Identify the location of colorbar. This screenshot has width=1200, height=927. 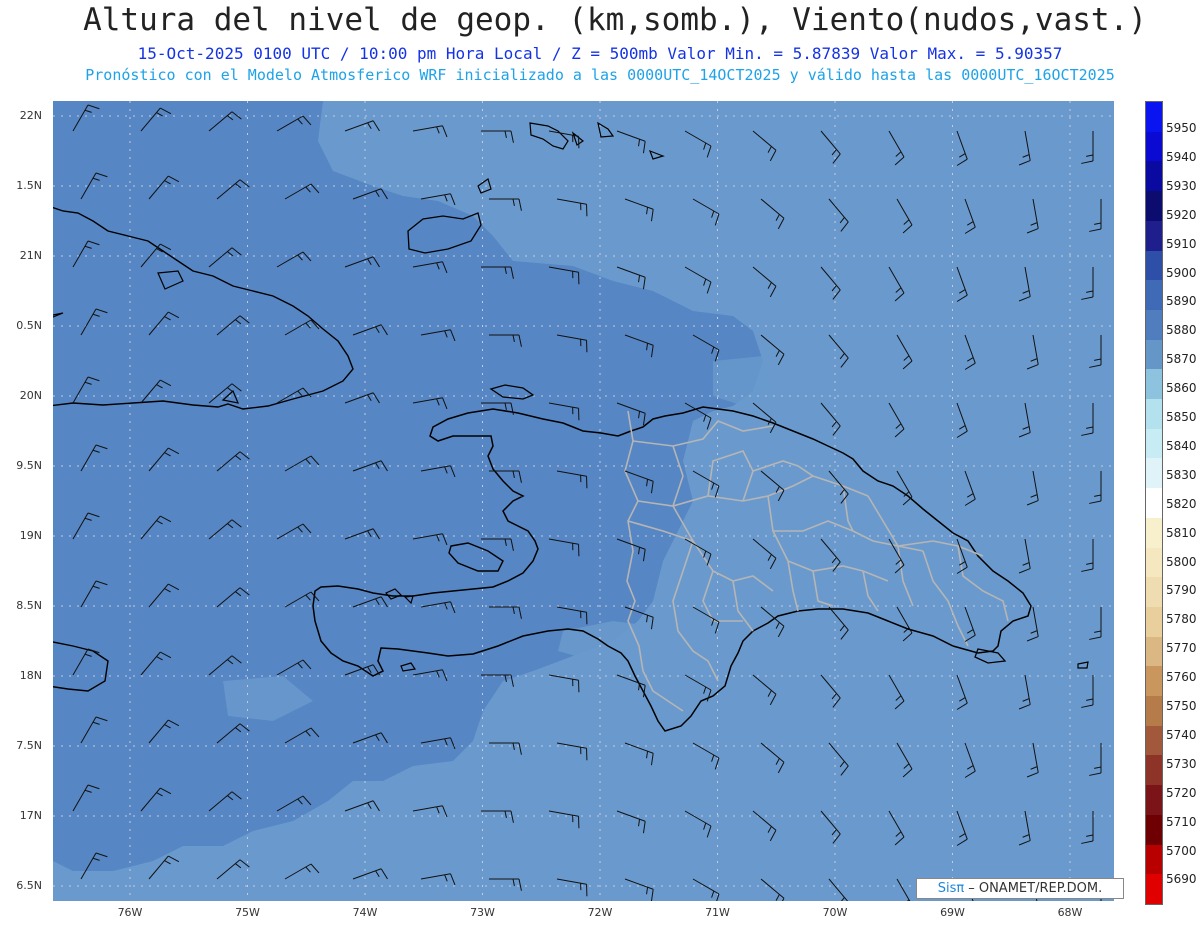
(1154, 503).